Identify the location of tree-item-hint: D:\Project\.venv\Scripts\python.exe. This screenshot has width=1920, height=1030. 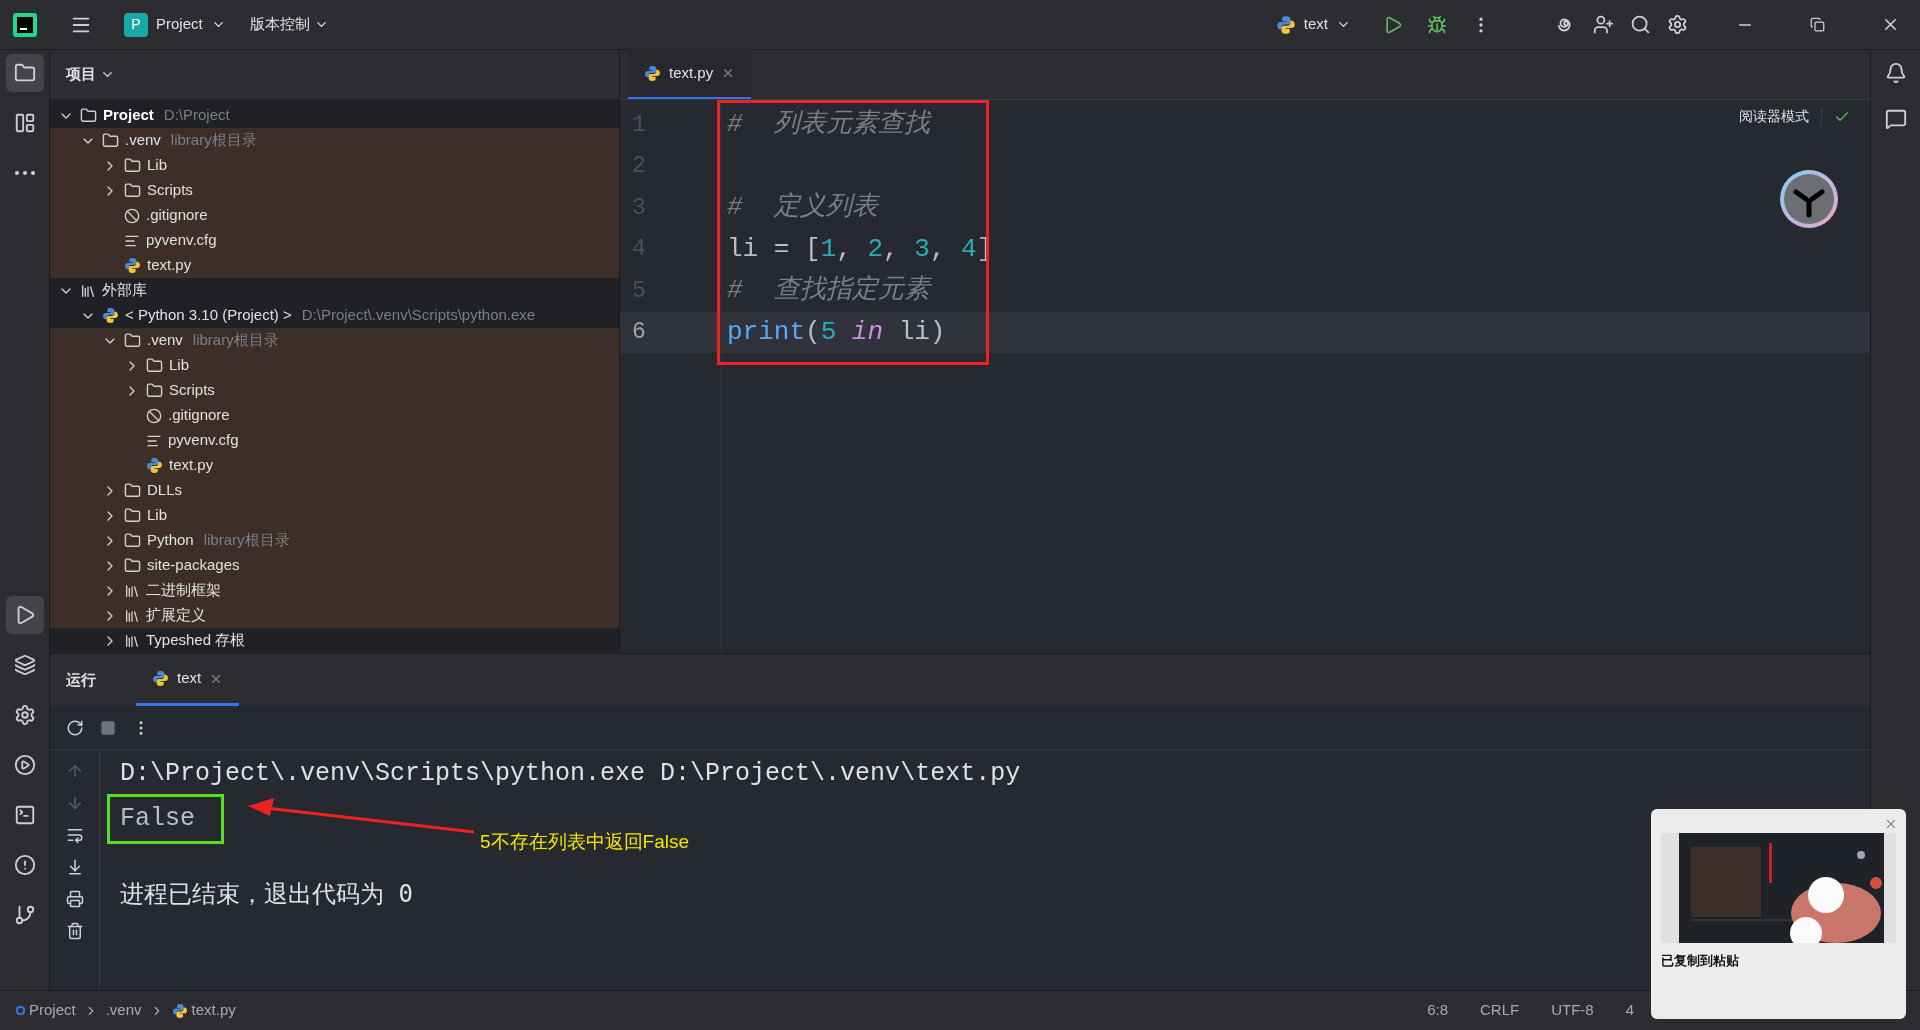
(418, 315).